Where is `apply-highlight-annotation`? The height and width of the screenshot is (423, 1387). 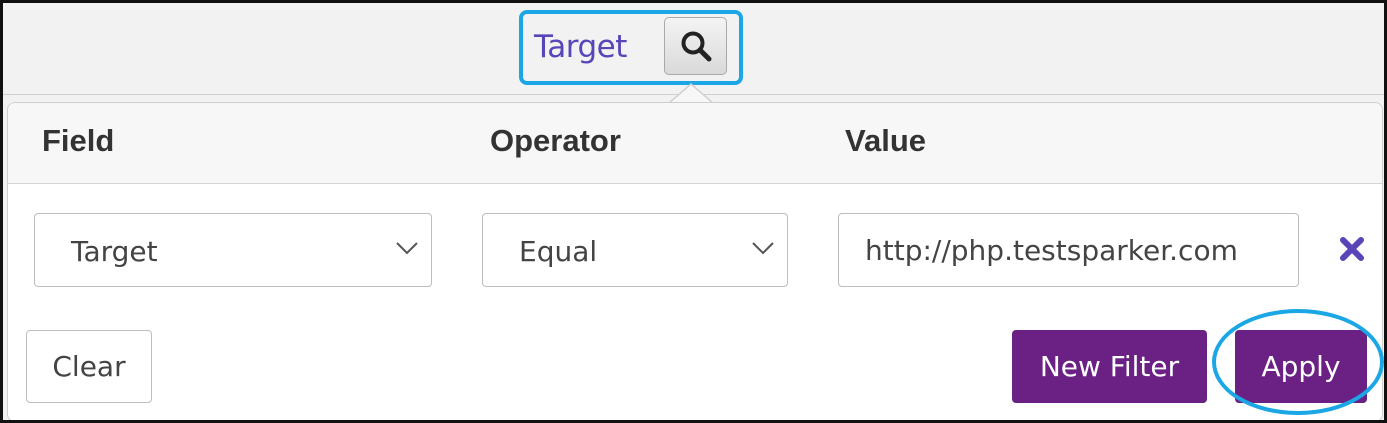 apply-highlight-annotation is located at coordinates (1298, 362).